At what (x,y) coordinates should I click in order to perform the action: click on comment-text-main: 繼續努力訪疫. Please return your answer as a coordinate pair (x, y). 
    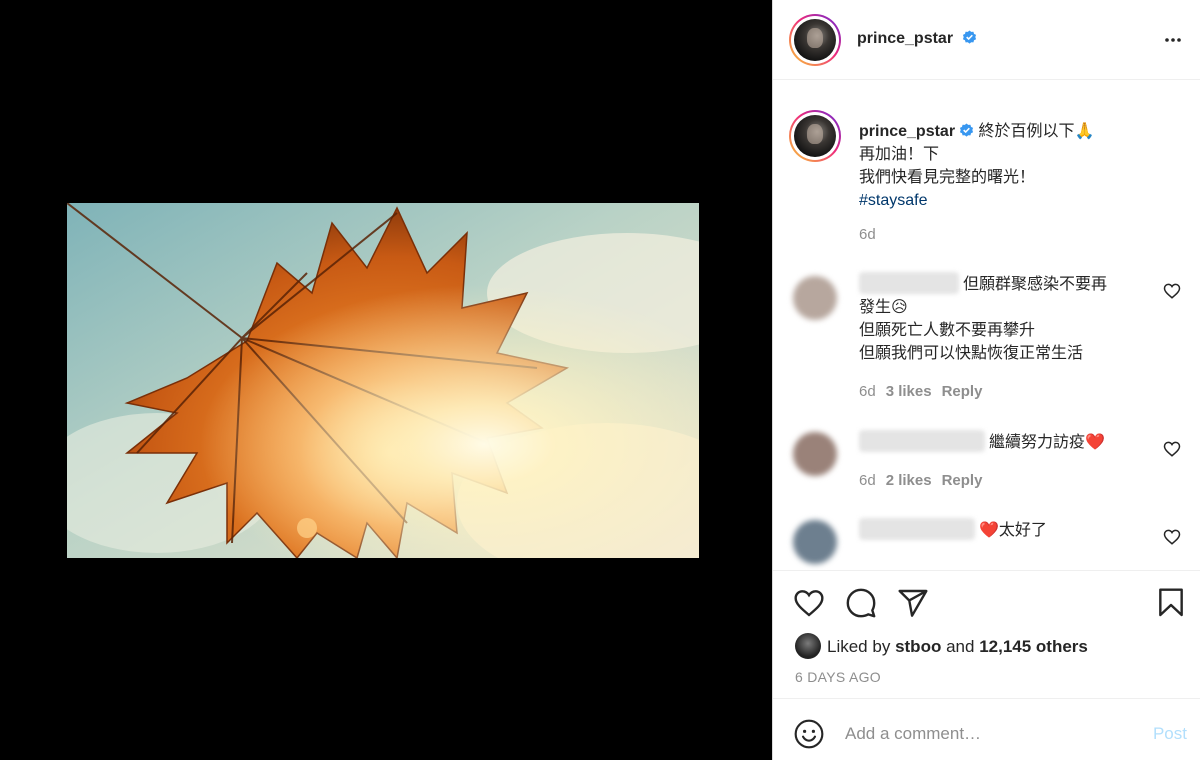
    Looking at the image, I should click on (1037, 442).